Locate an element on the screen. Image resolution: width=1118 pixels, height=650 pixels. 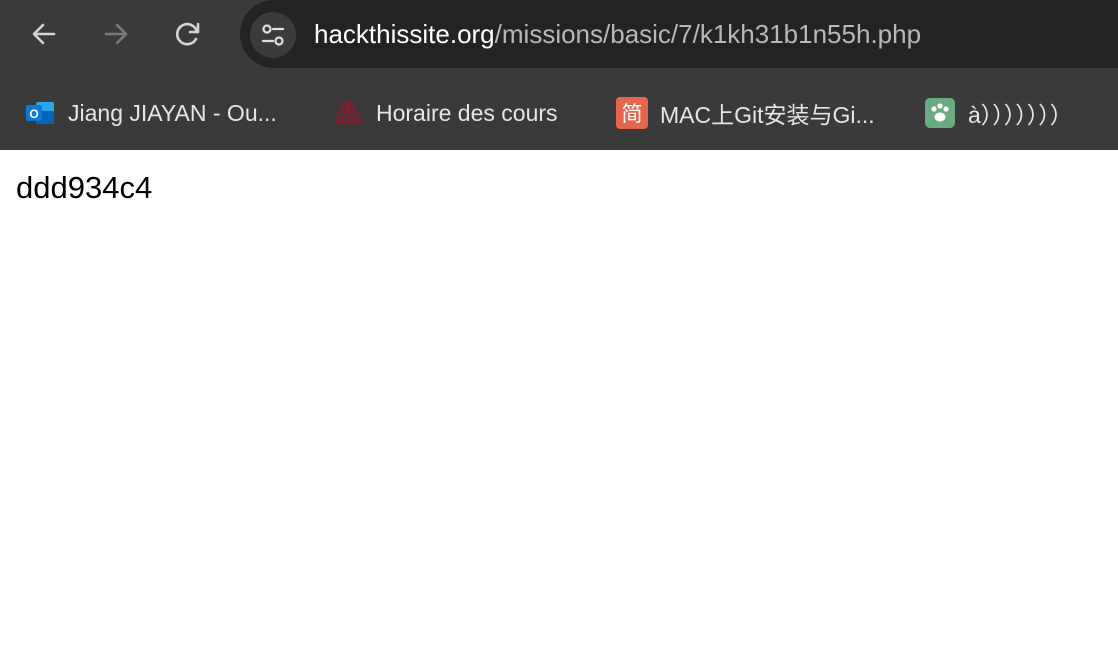
outlook-icon: O is located at coordinates (40, 113).